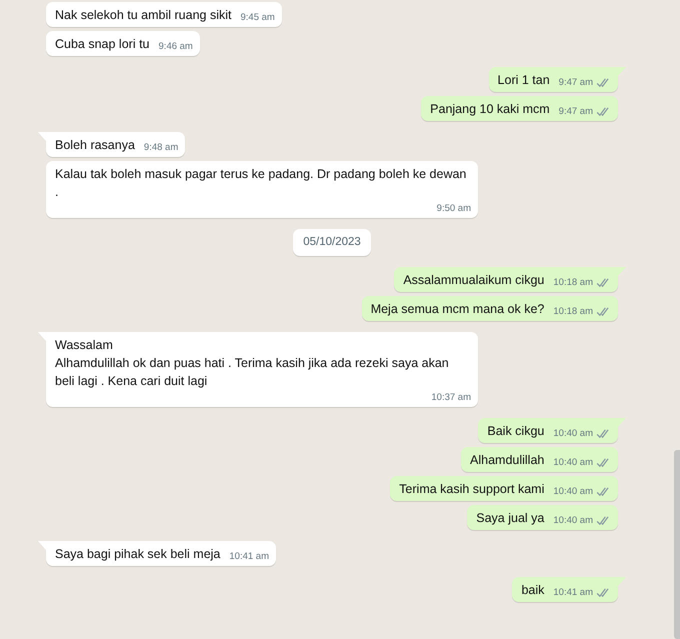 The width and height of the screenshot is (680, 639). Describe the element at coordinates (457, 309) in the screenshot. I see `message-text: Meja semua mcm mana ok ke?` at that location.